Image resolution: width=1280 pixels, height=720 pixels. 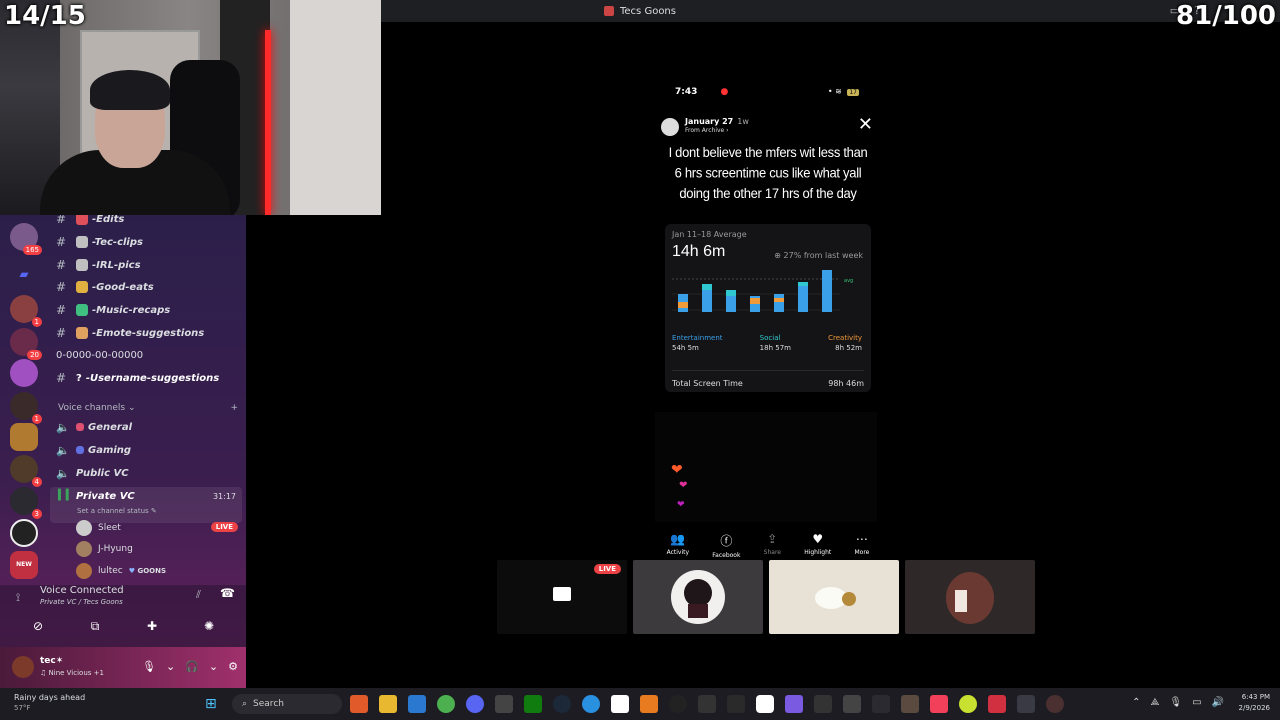 What do you see at coordinates (234, 408) in the screenshot?
I see `add-channel-icon: +` at bounding box center [234, 408].